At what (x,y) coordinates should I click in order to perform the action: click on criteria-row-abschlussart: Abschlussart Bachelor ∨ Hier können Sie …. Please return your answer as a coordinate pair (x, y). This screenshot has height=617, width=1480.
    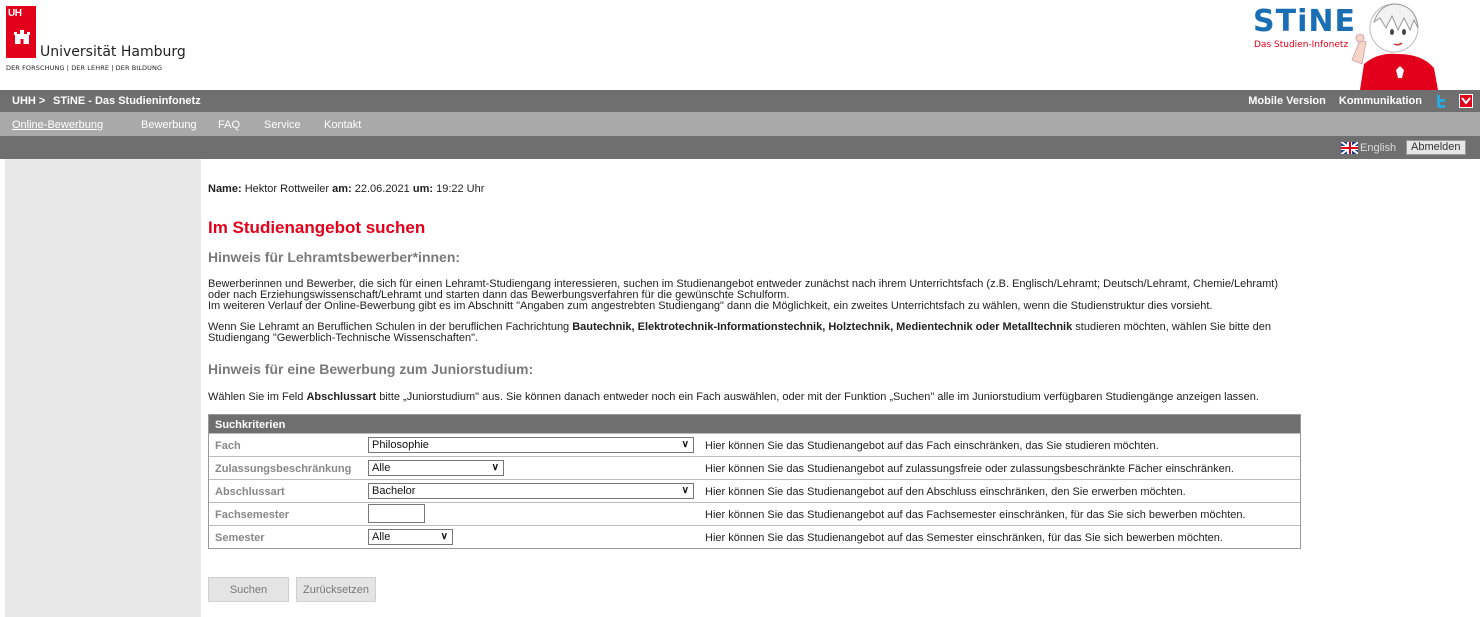
    Looking at the image, I should click on (754, 490).